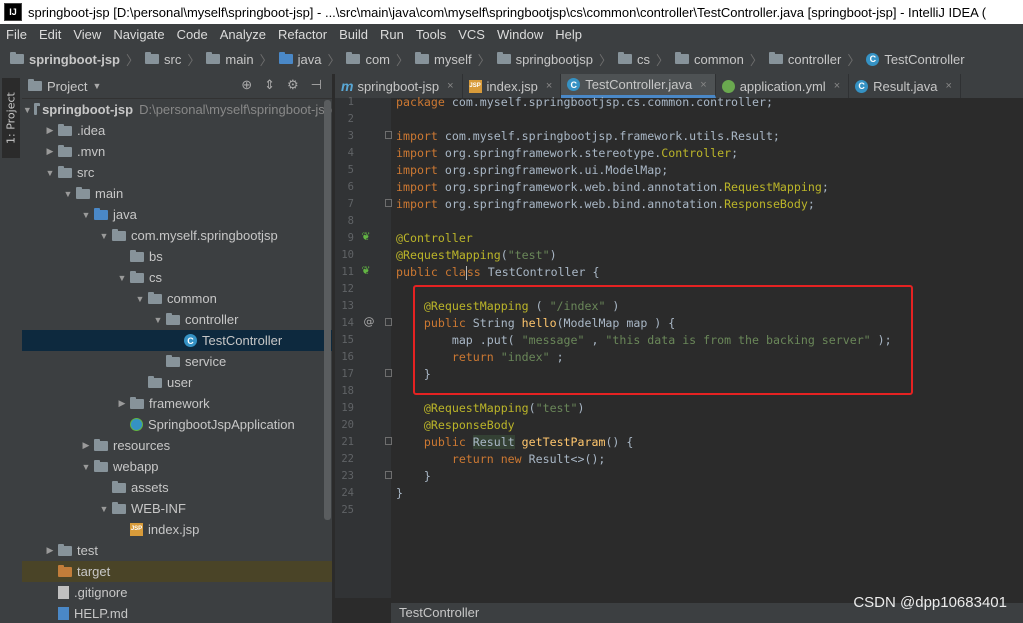  I want to click on tree-item-label: java, so click(125, 214).